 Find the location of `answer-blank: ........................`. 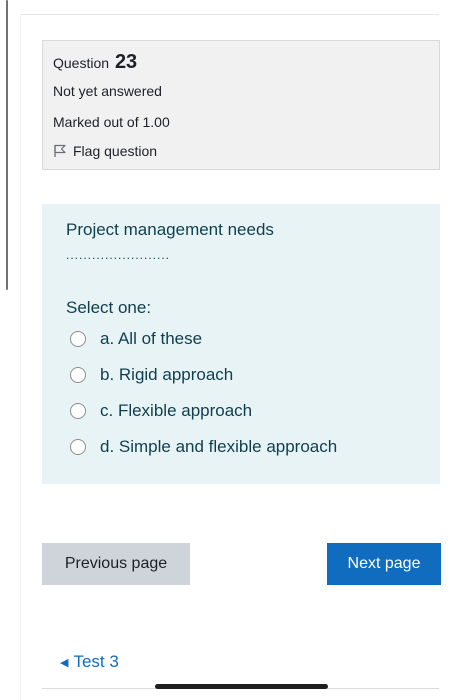

answer-blank: ........................ is located at coordinates (118, 255).